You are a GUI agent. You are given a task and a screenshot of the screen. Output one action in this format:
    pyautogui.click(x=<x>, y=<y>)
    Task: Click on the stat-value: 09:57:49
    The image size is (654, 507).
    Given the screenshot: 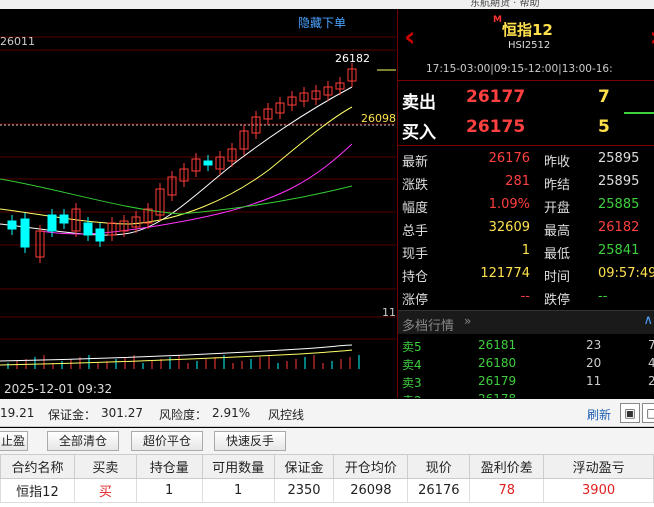 What is the action you would take?
    pyautogui.click(x=626, y=273)
    